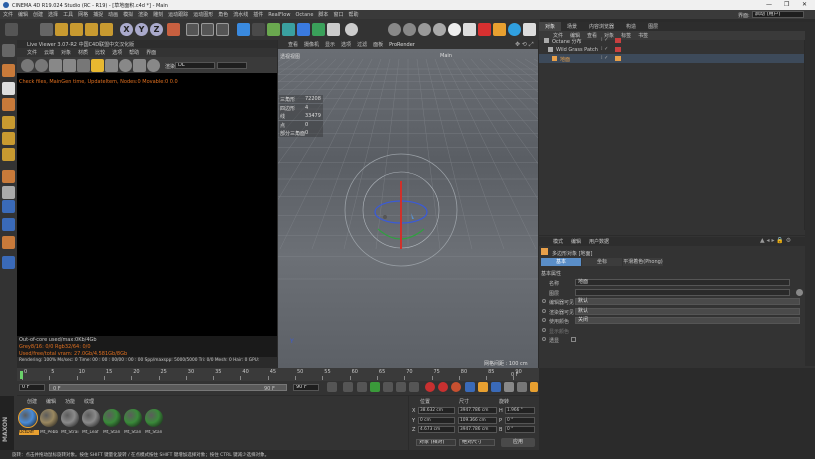  I want to click on send-scene-icon, so click(27, 65).